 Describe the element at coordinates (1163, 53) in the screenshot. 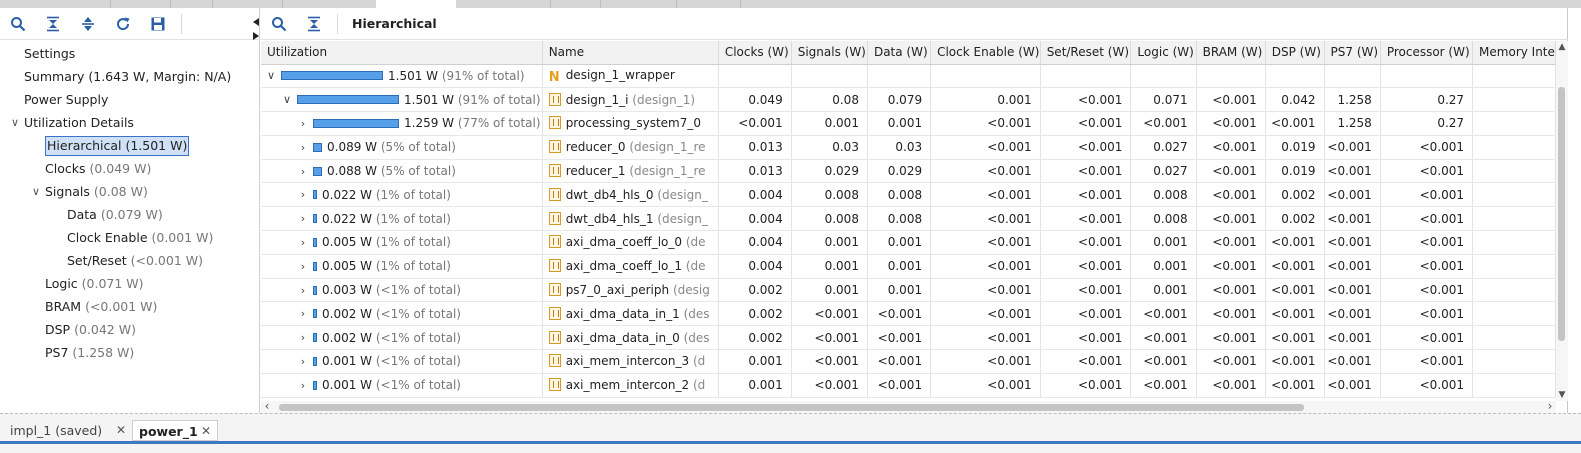

I see `column-header: Logic (W)` at that location.